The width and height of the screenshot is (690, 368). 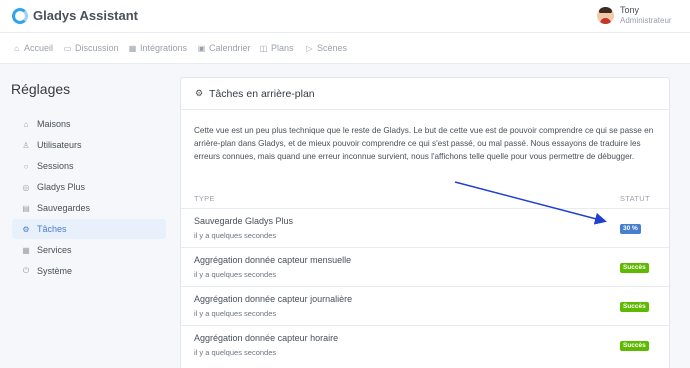 What do you see at coordinates (85, 15) in the screenshot?
I see `app-title: Gladys Assistant` at bounding box center [85, 15].